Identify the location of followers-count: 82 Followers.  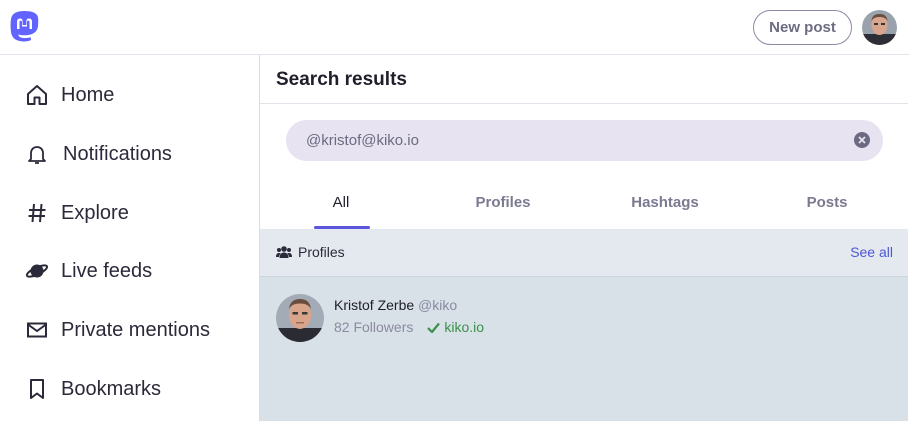
(374, 327).